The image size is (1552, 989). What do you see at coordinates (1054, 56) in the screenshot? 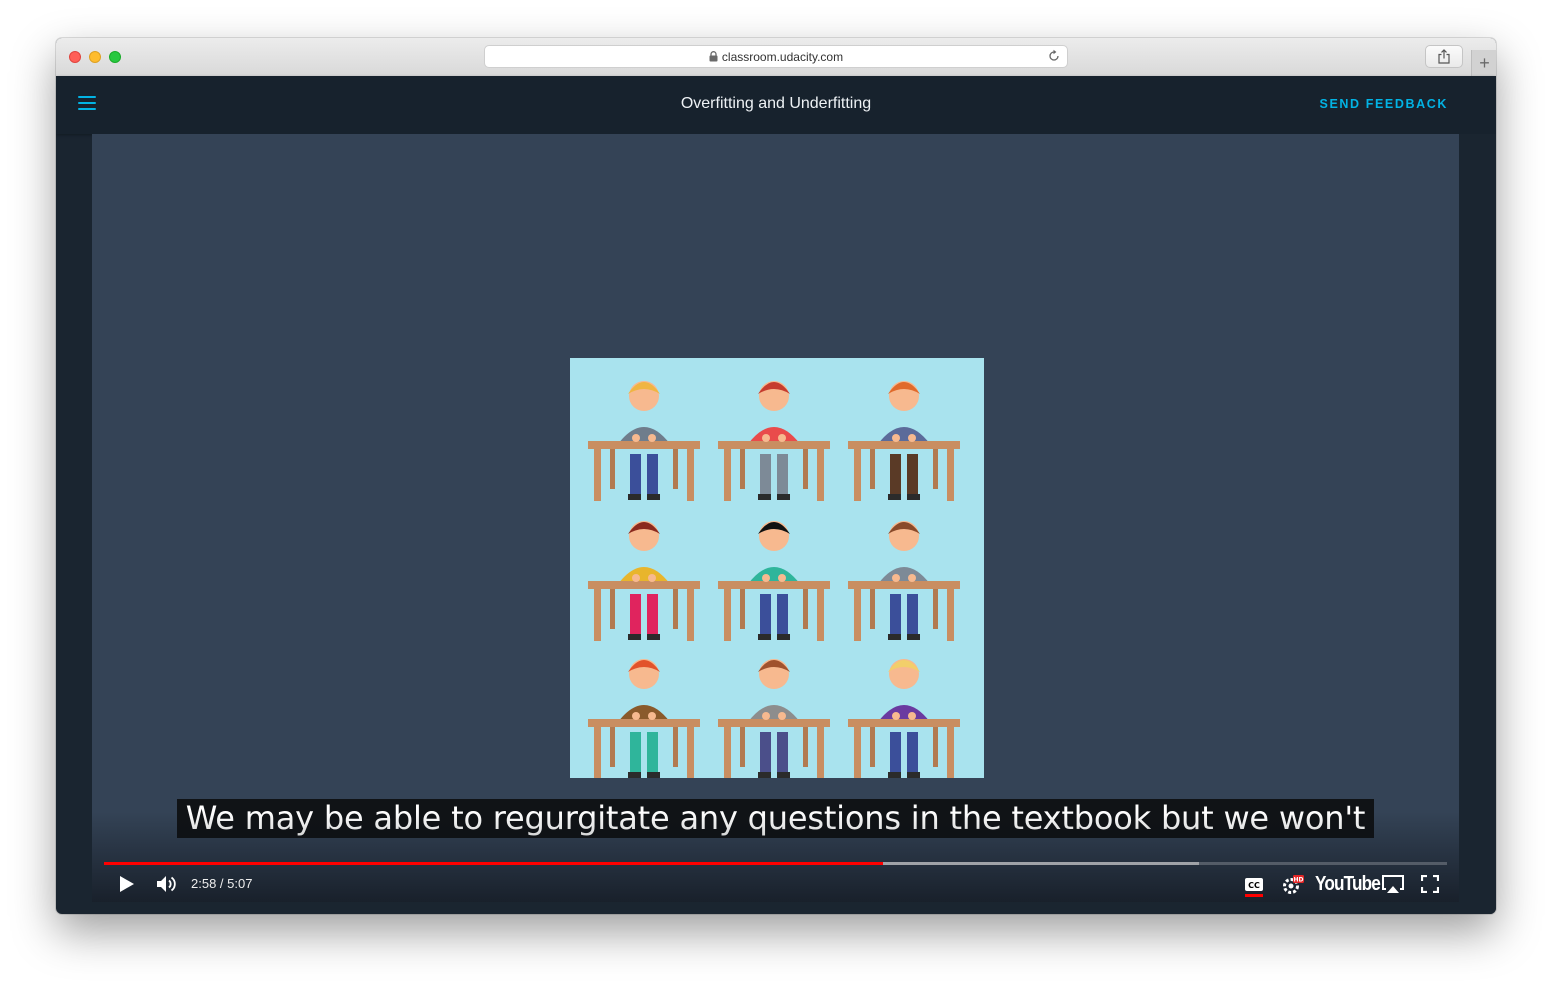
I see `reload-icon` at bounding box center [1054, 56].